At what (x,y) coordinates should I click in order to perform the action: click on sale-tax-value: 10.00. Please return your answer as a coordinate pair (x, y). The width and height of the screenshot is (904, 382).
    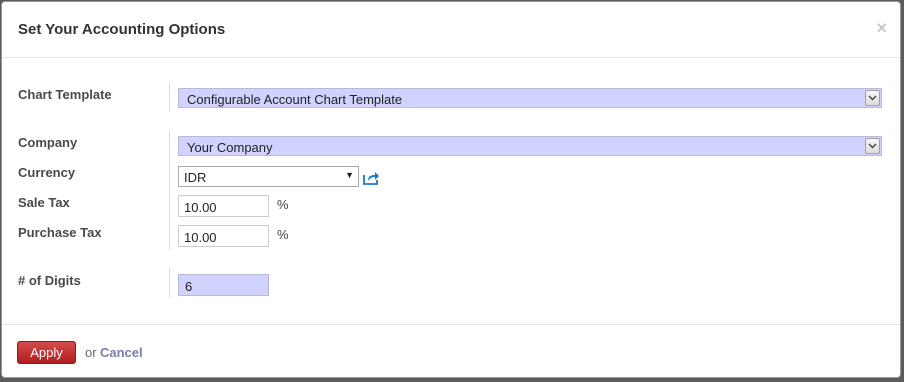
    Looking at the image, I should click on (200, 207).